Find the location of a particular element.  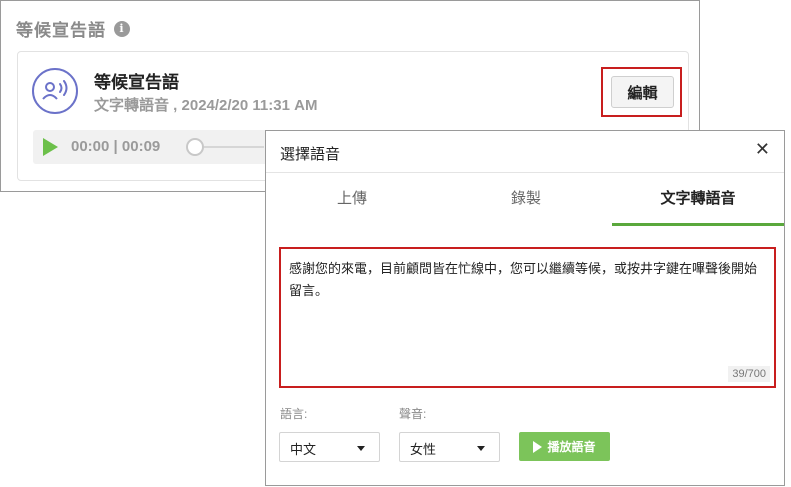

tts-text-input: 感謝您的來電，目前顧問皆在忙線中，您可以繼續等候，或按井字鍵在嗶聲後開始留言。 is located at coordinates (527, 304).